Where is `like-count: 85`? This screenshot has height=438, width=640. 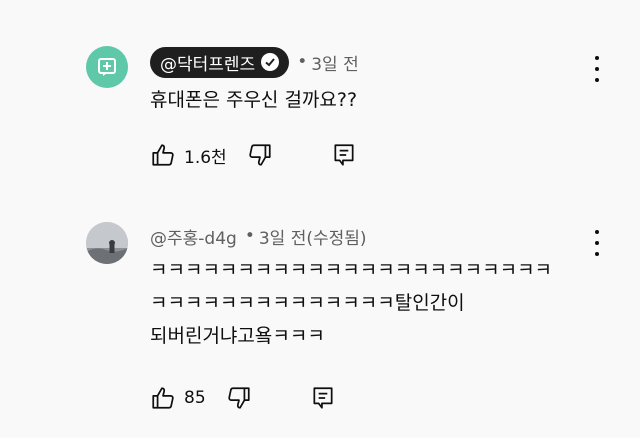
like-count: 85 is located at coordinates (195, 398).